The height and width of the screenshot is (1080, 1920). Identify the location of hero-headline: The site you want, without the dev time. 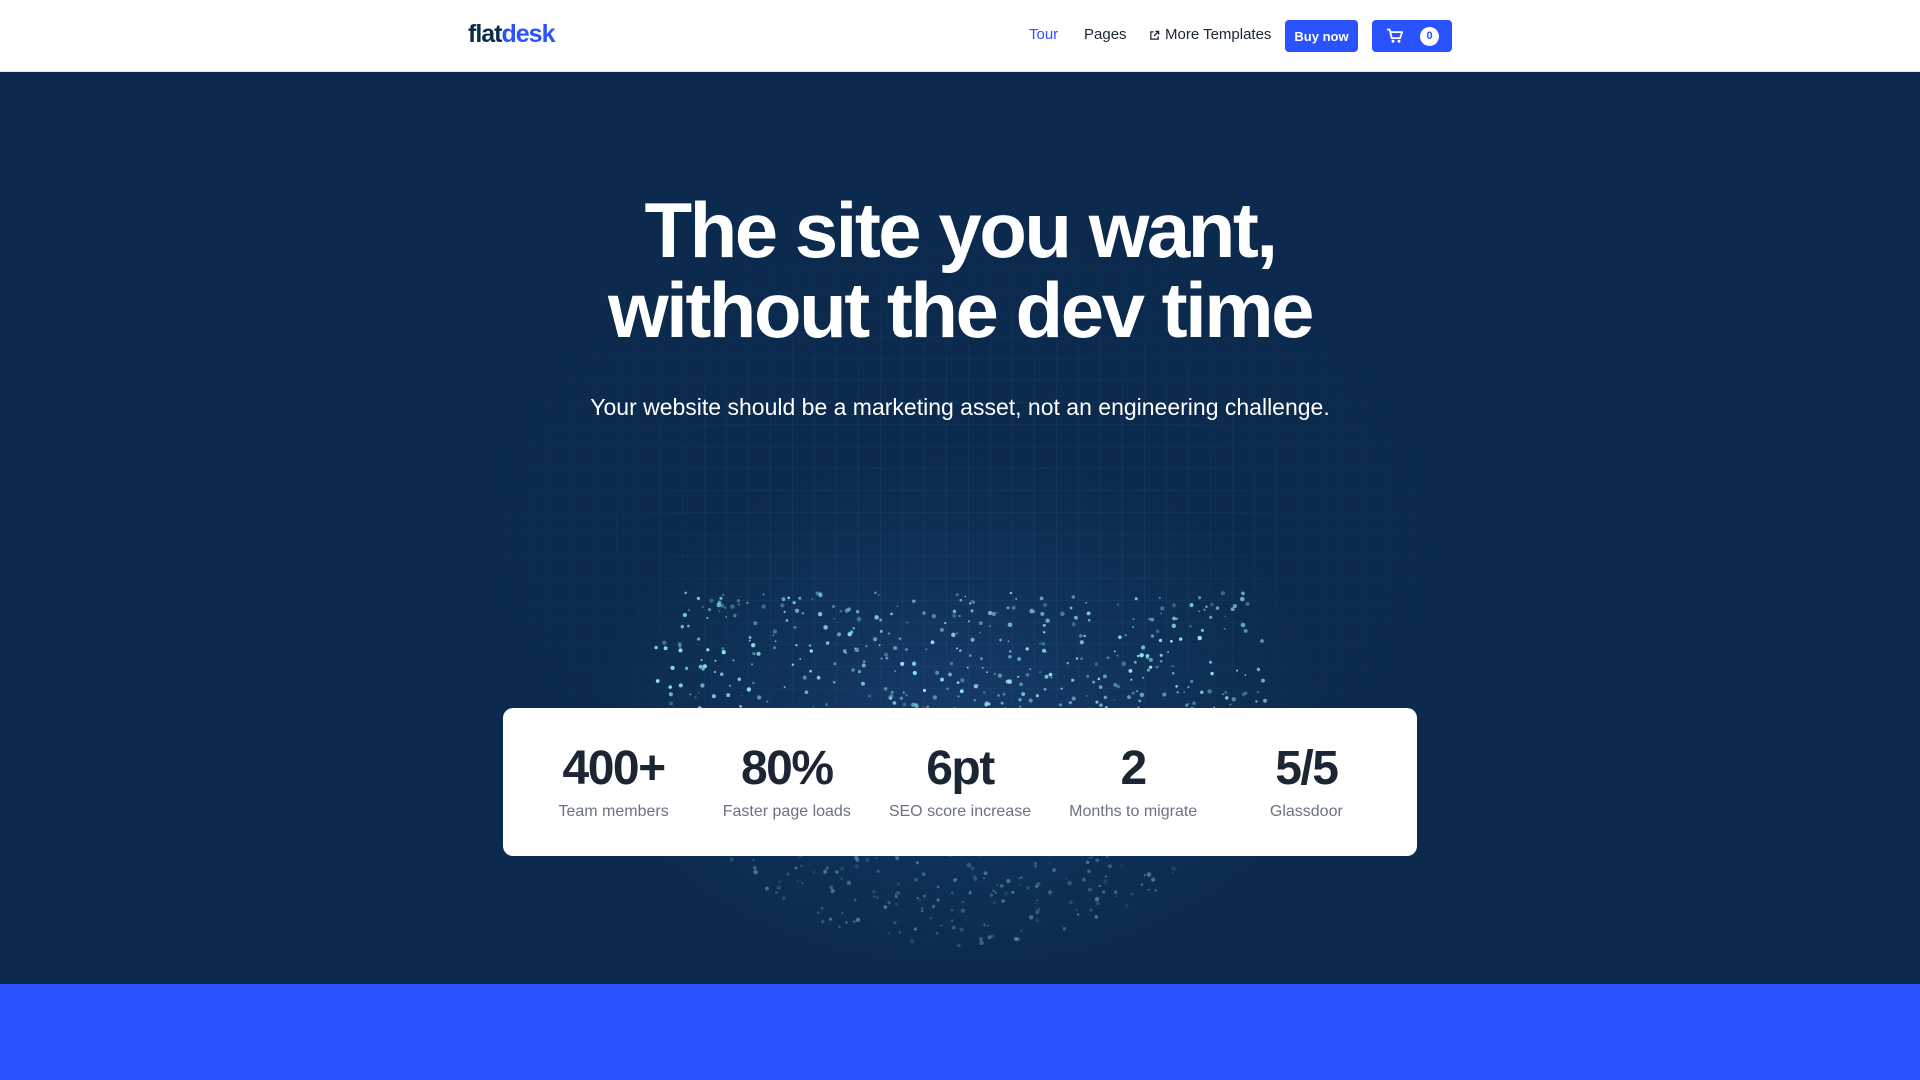
(960, 270).